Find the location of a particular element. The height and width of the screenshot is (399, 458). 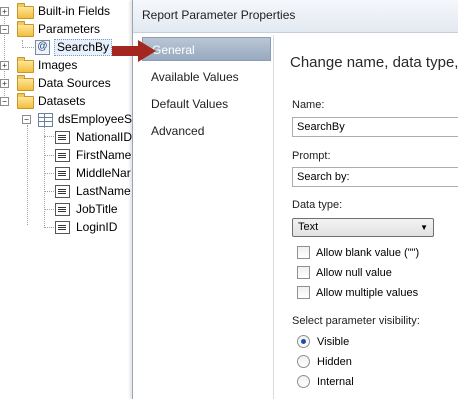

annotation-arrow-icon is located at coordinates (134, 51).